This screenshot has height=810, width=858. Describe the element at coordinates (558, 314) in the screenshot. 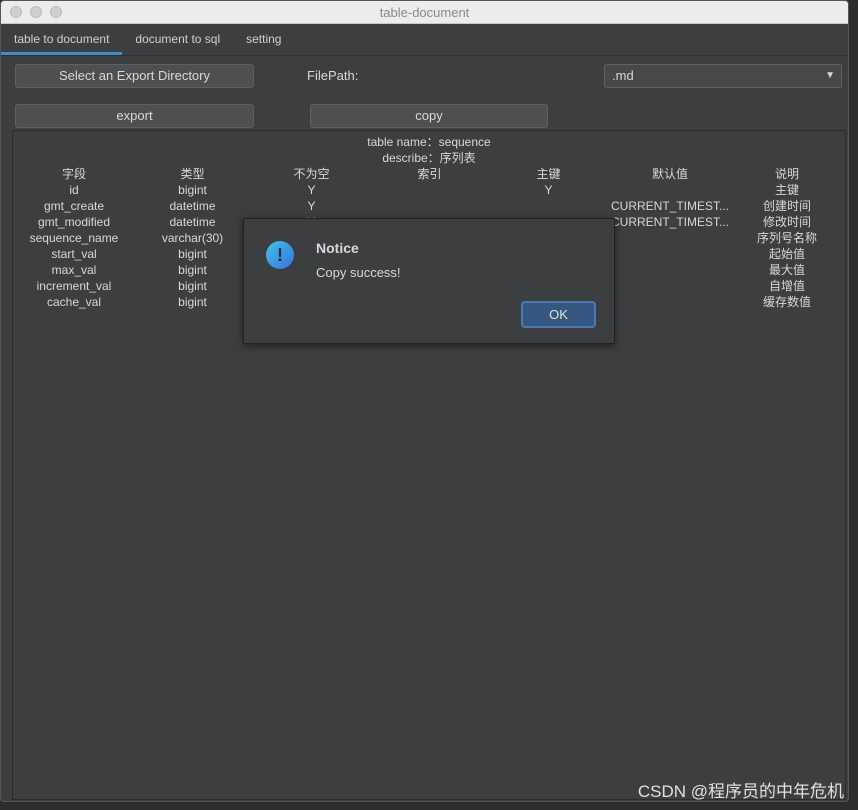

I see `ok-button: OK` at that location.